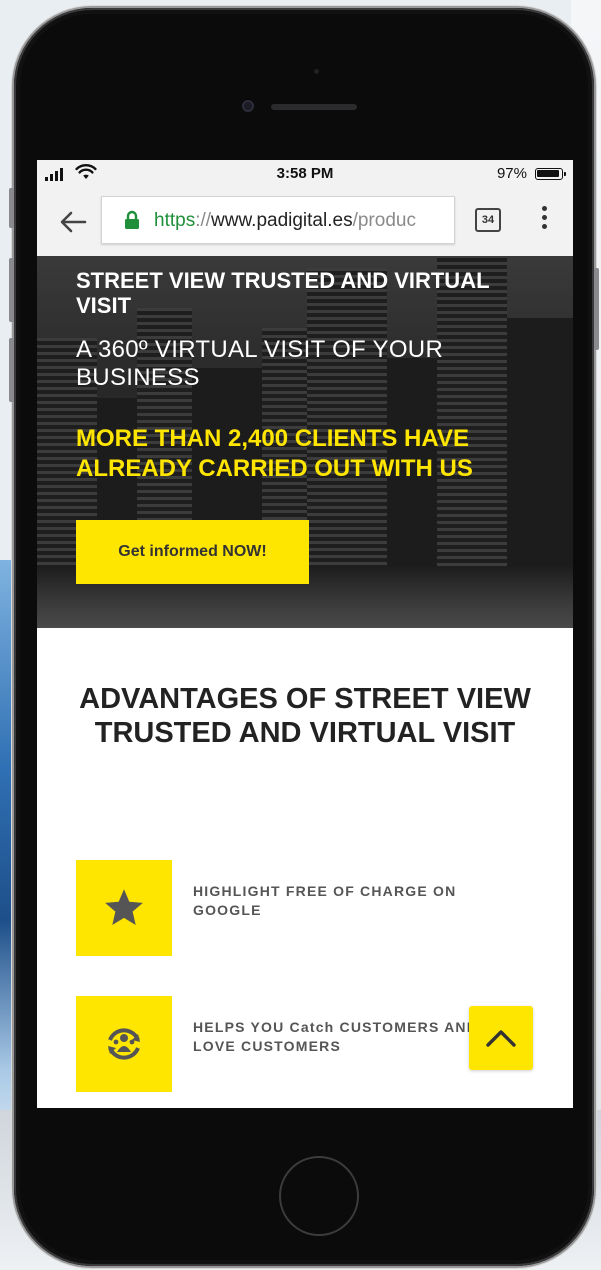 The image size is (601, 1270). I want to click on hero-title: STREET VIEW TRUSTED AND VIRTUAL VISIT, so click(283, 293).